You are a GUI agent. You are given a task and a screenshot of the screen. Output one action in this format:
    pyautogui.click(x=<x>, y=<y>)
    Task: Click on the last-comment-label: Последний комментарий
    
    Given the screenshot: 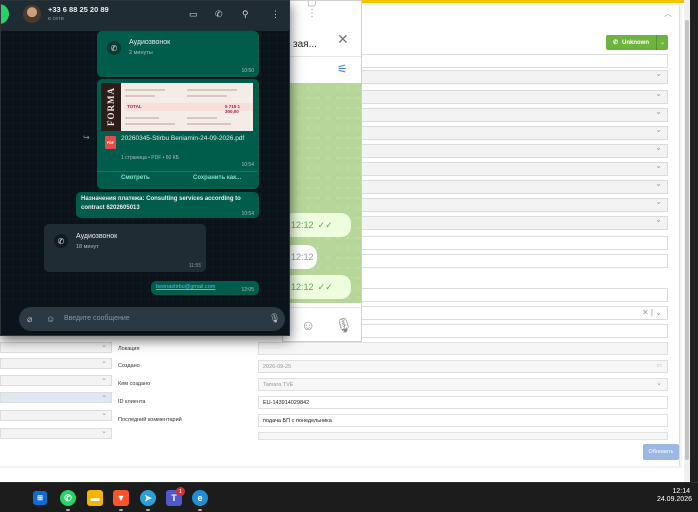 What is the action you would take?
    pyautogui.click(x=150, y=420)
    